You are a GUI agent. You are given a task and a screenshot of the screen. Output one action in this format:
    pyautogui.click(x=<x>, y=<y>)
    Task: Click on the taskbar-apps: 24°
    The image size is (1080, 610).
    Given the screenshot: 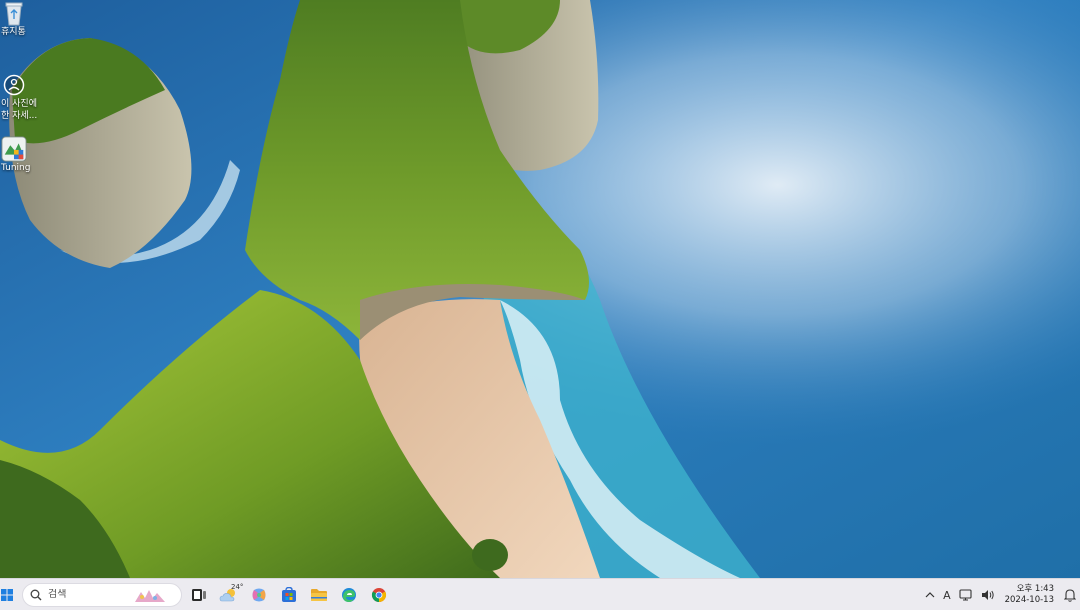 What is the action you would take?
    pyautogui.click(x=289, y=594)
    